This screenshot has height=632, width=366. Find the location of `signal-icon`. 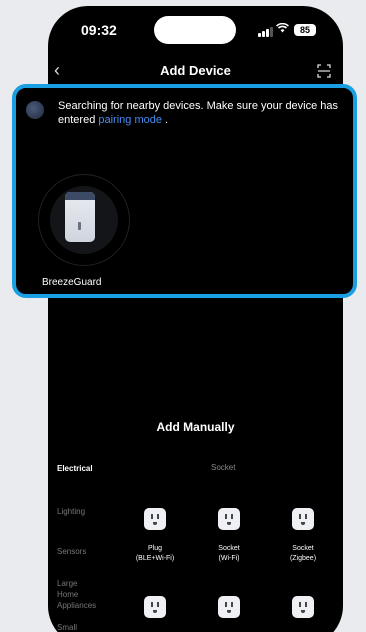

signal-icon is located at coordinates (265, 32).